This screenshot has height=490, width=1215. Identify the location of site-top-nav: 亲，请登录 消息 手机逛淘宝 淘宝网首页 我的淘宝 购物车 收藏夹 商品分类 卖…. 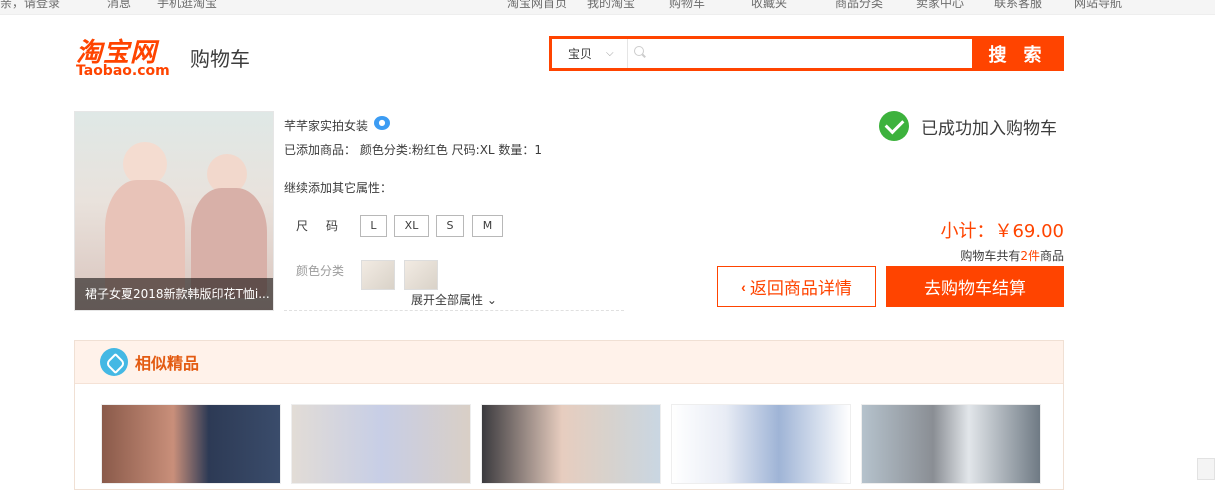
(607, 7).